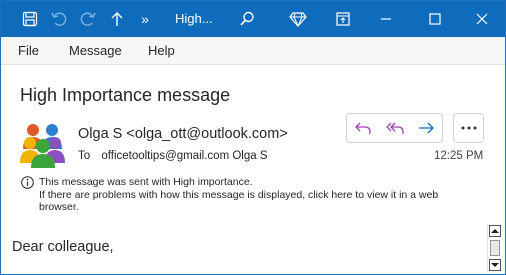 Image resolution: width=506 pixels, height=275 pixels. What do you see at coordinates (343, 18) in the screenshot?
I see `restore-window-icon` at bounding box center [343, 18].